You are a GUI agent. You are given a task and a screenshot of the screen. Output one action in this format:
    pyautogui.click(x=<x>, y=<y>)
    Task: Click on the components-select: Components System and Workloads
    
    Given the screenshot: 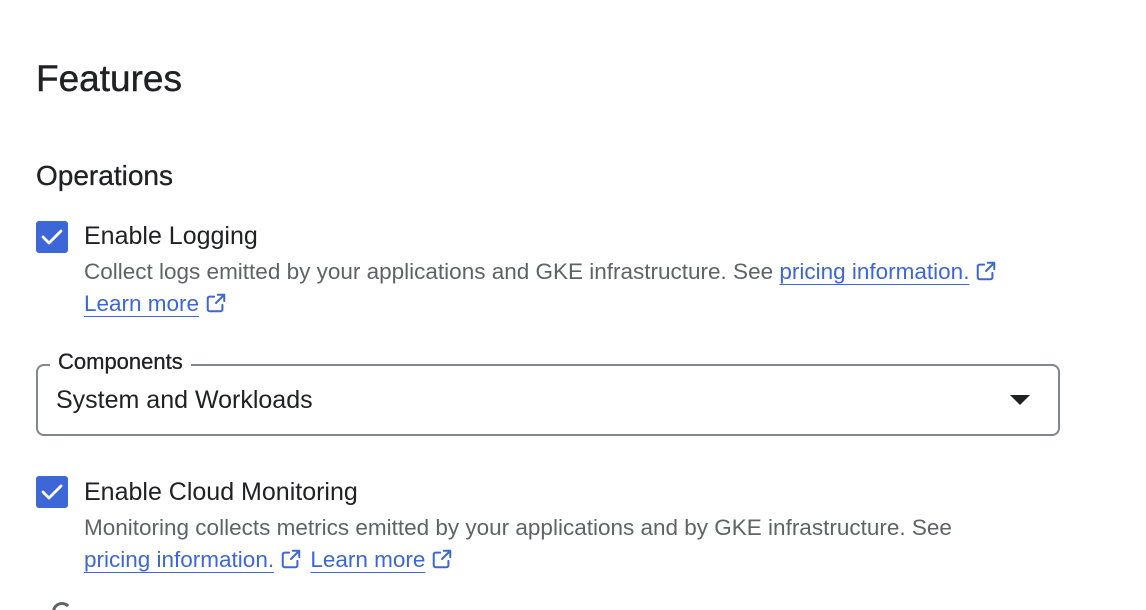 What is the action you would take?
    pyautogui.click(x=548, y=391)
    